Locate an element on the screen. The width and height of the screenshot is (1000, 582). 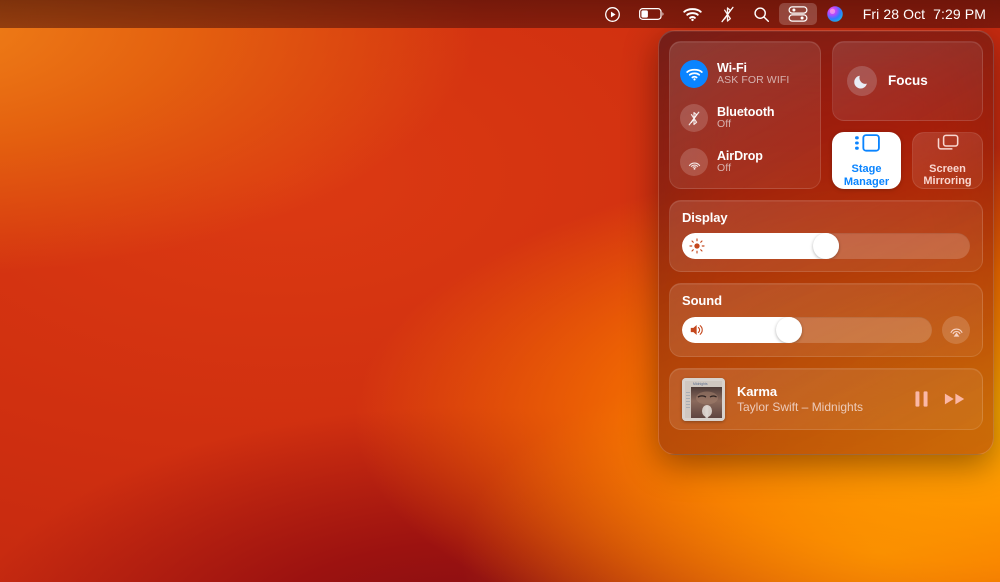
screen-mirroring-tile: Screen Mirroring is located at coordinates (947, 160).